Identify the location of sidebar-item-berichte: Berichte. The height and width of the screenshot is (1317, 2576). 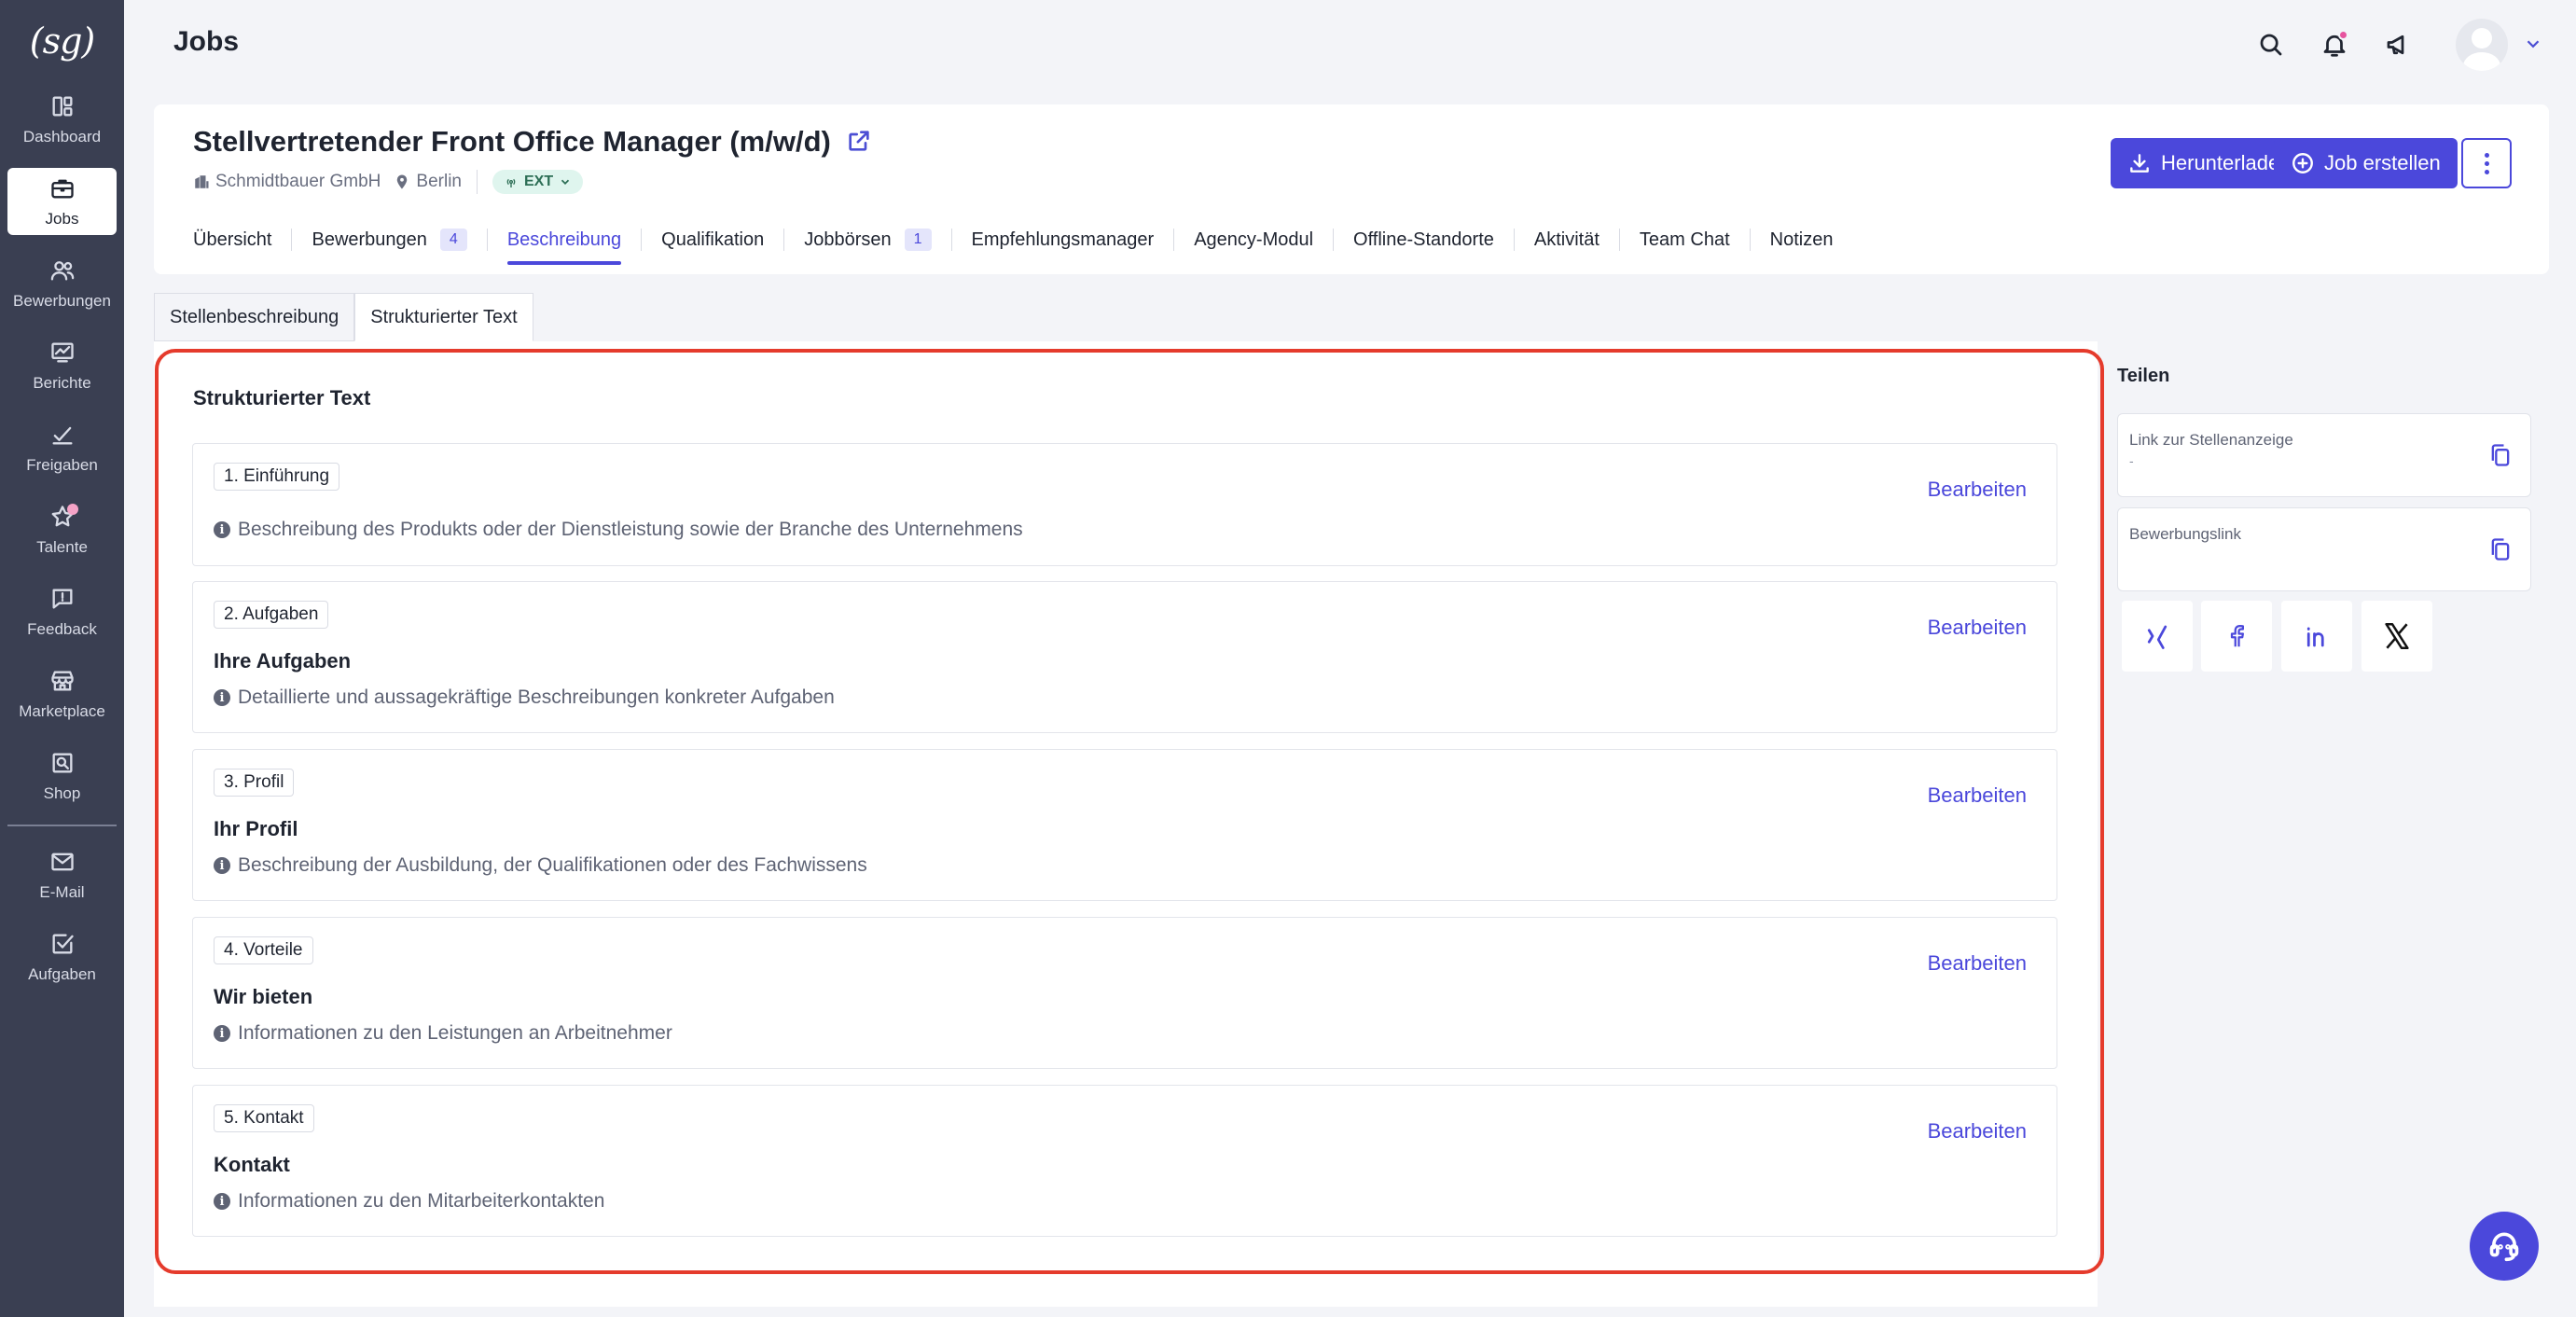
(62, 365).